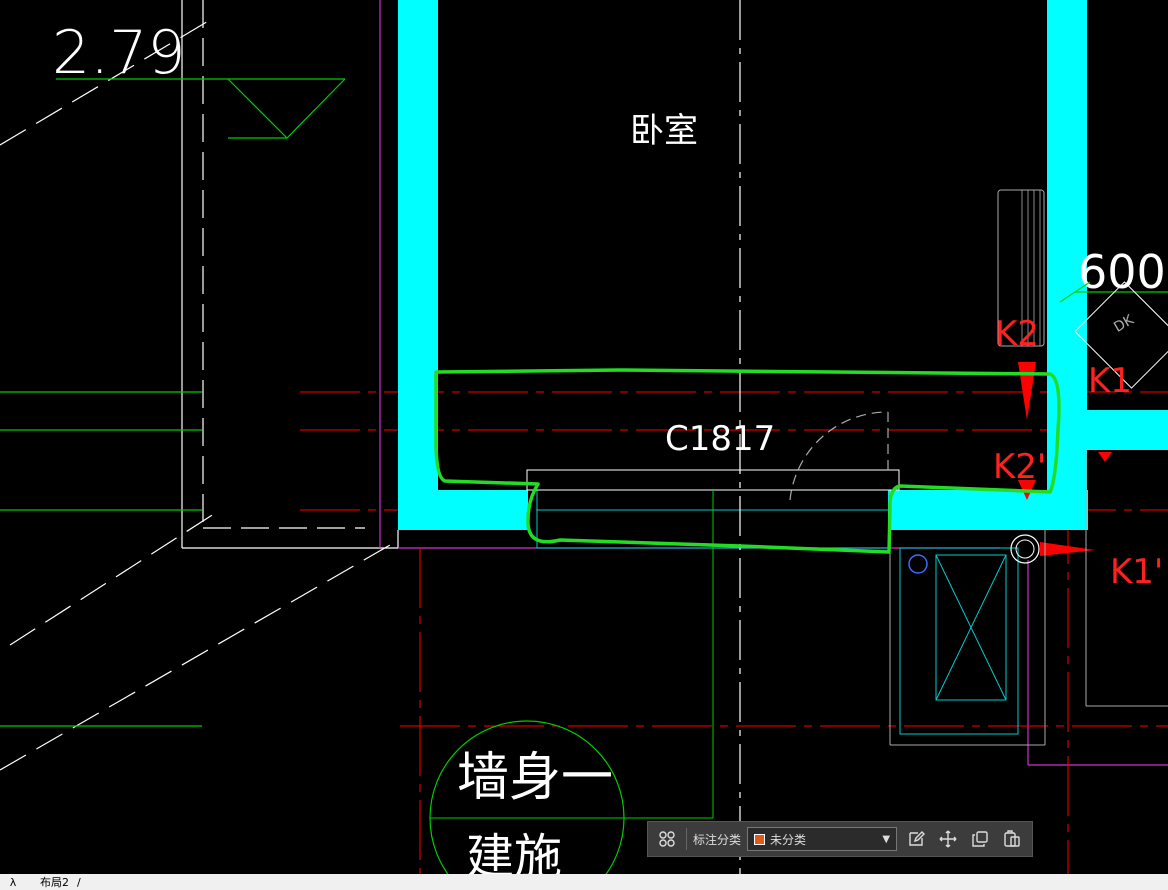 The image size is (1168, 890). What do you see at coordinates (1025, 549) in the screenshot?
I see `grid-bubble-small` at bounding box center [1025, 549].